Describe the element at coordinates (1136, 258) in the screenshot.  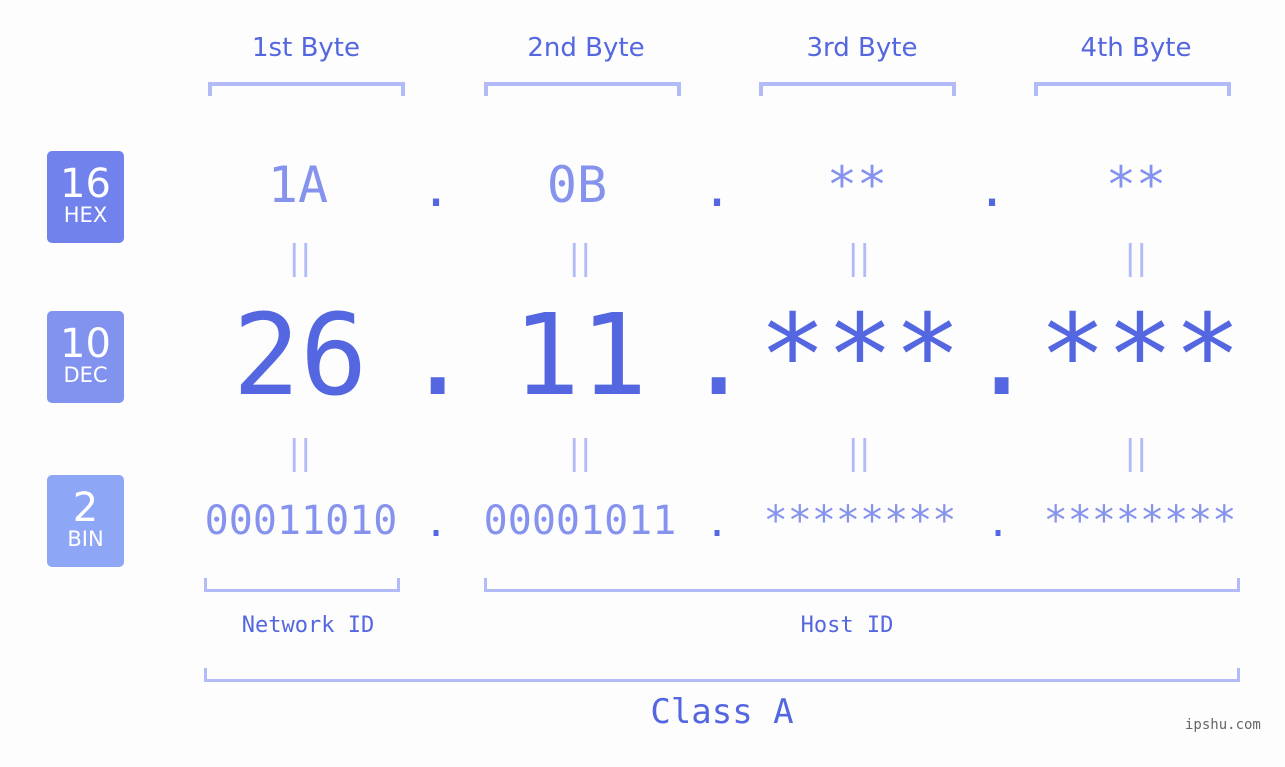
I see `equals-hex-dec-4: ||` at that location.